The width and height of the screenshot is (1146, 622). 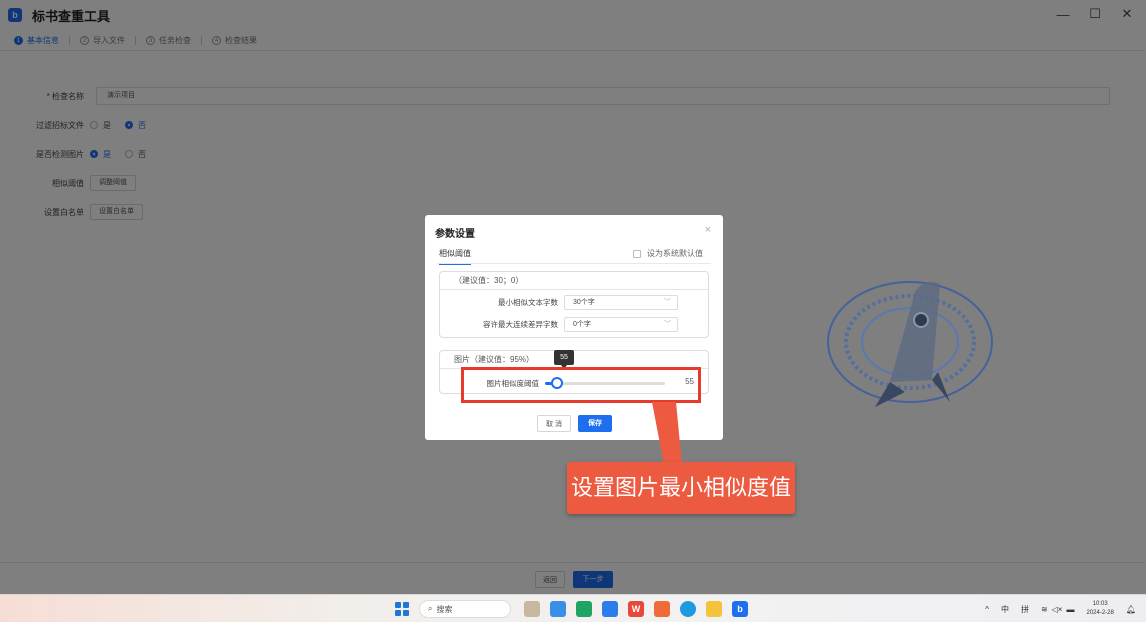 What do you see at coordinates (584, 609) in the screenshot?
I see `wechat-icon` at bounding box center [584, 609].